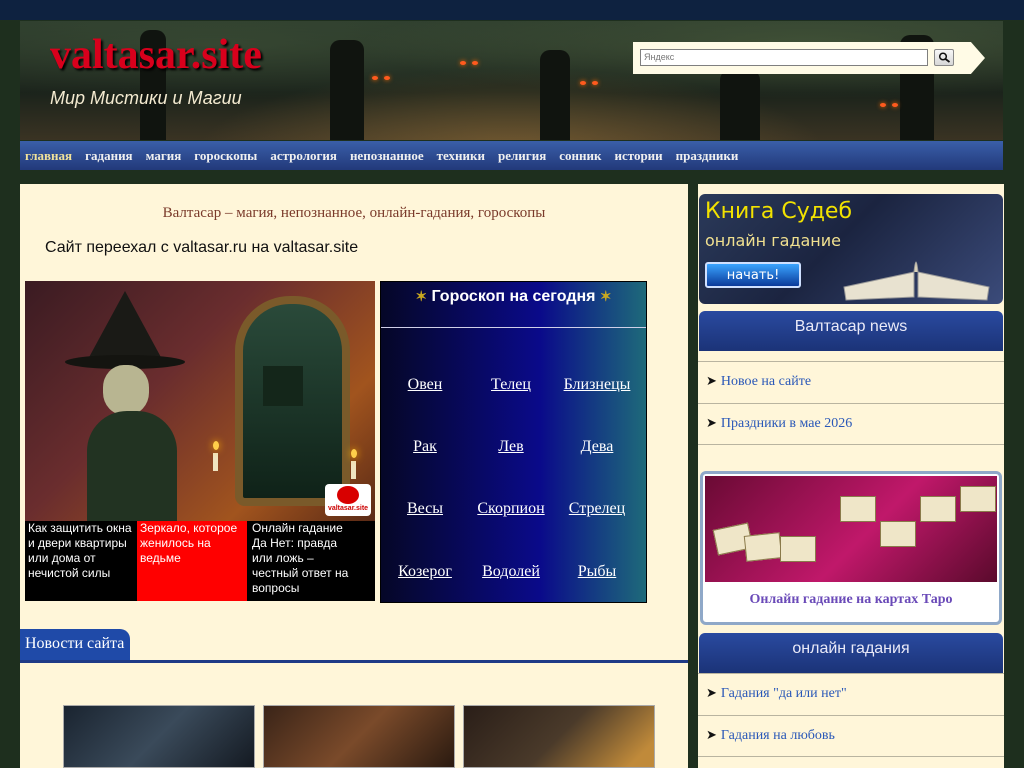 This screenshot has width=1024, height=768. I want to click on tarot-banner: Онлайн гадание на картах Таро, so click(851, 548).